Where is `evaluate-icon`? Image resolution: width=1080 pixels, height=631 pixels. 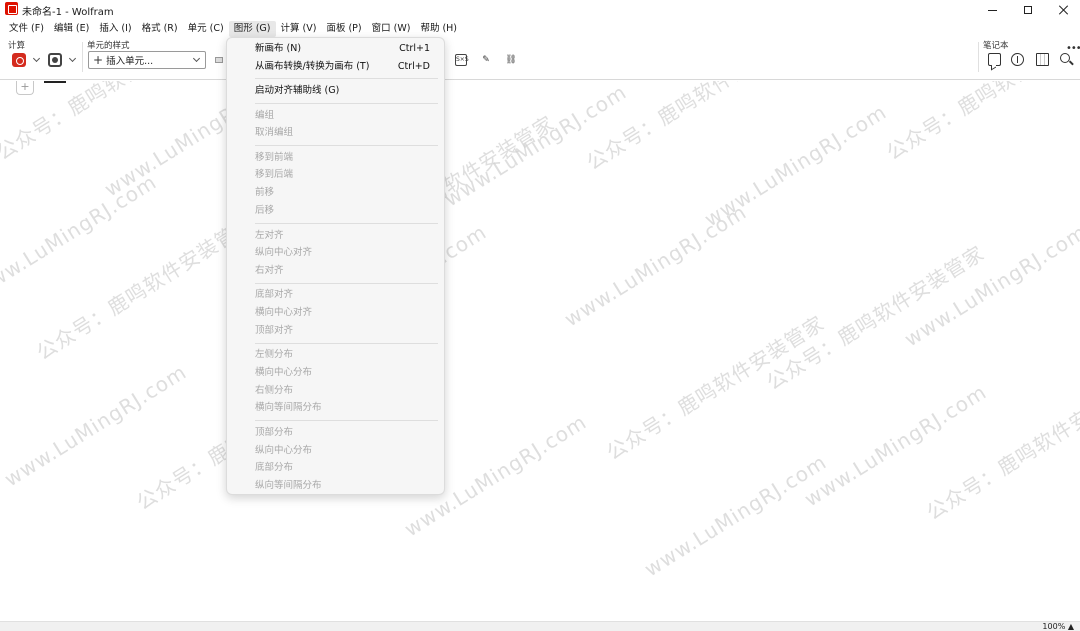 evaluate-icon is located at coordinates (19, 60).